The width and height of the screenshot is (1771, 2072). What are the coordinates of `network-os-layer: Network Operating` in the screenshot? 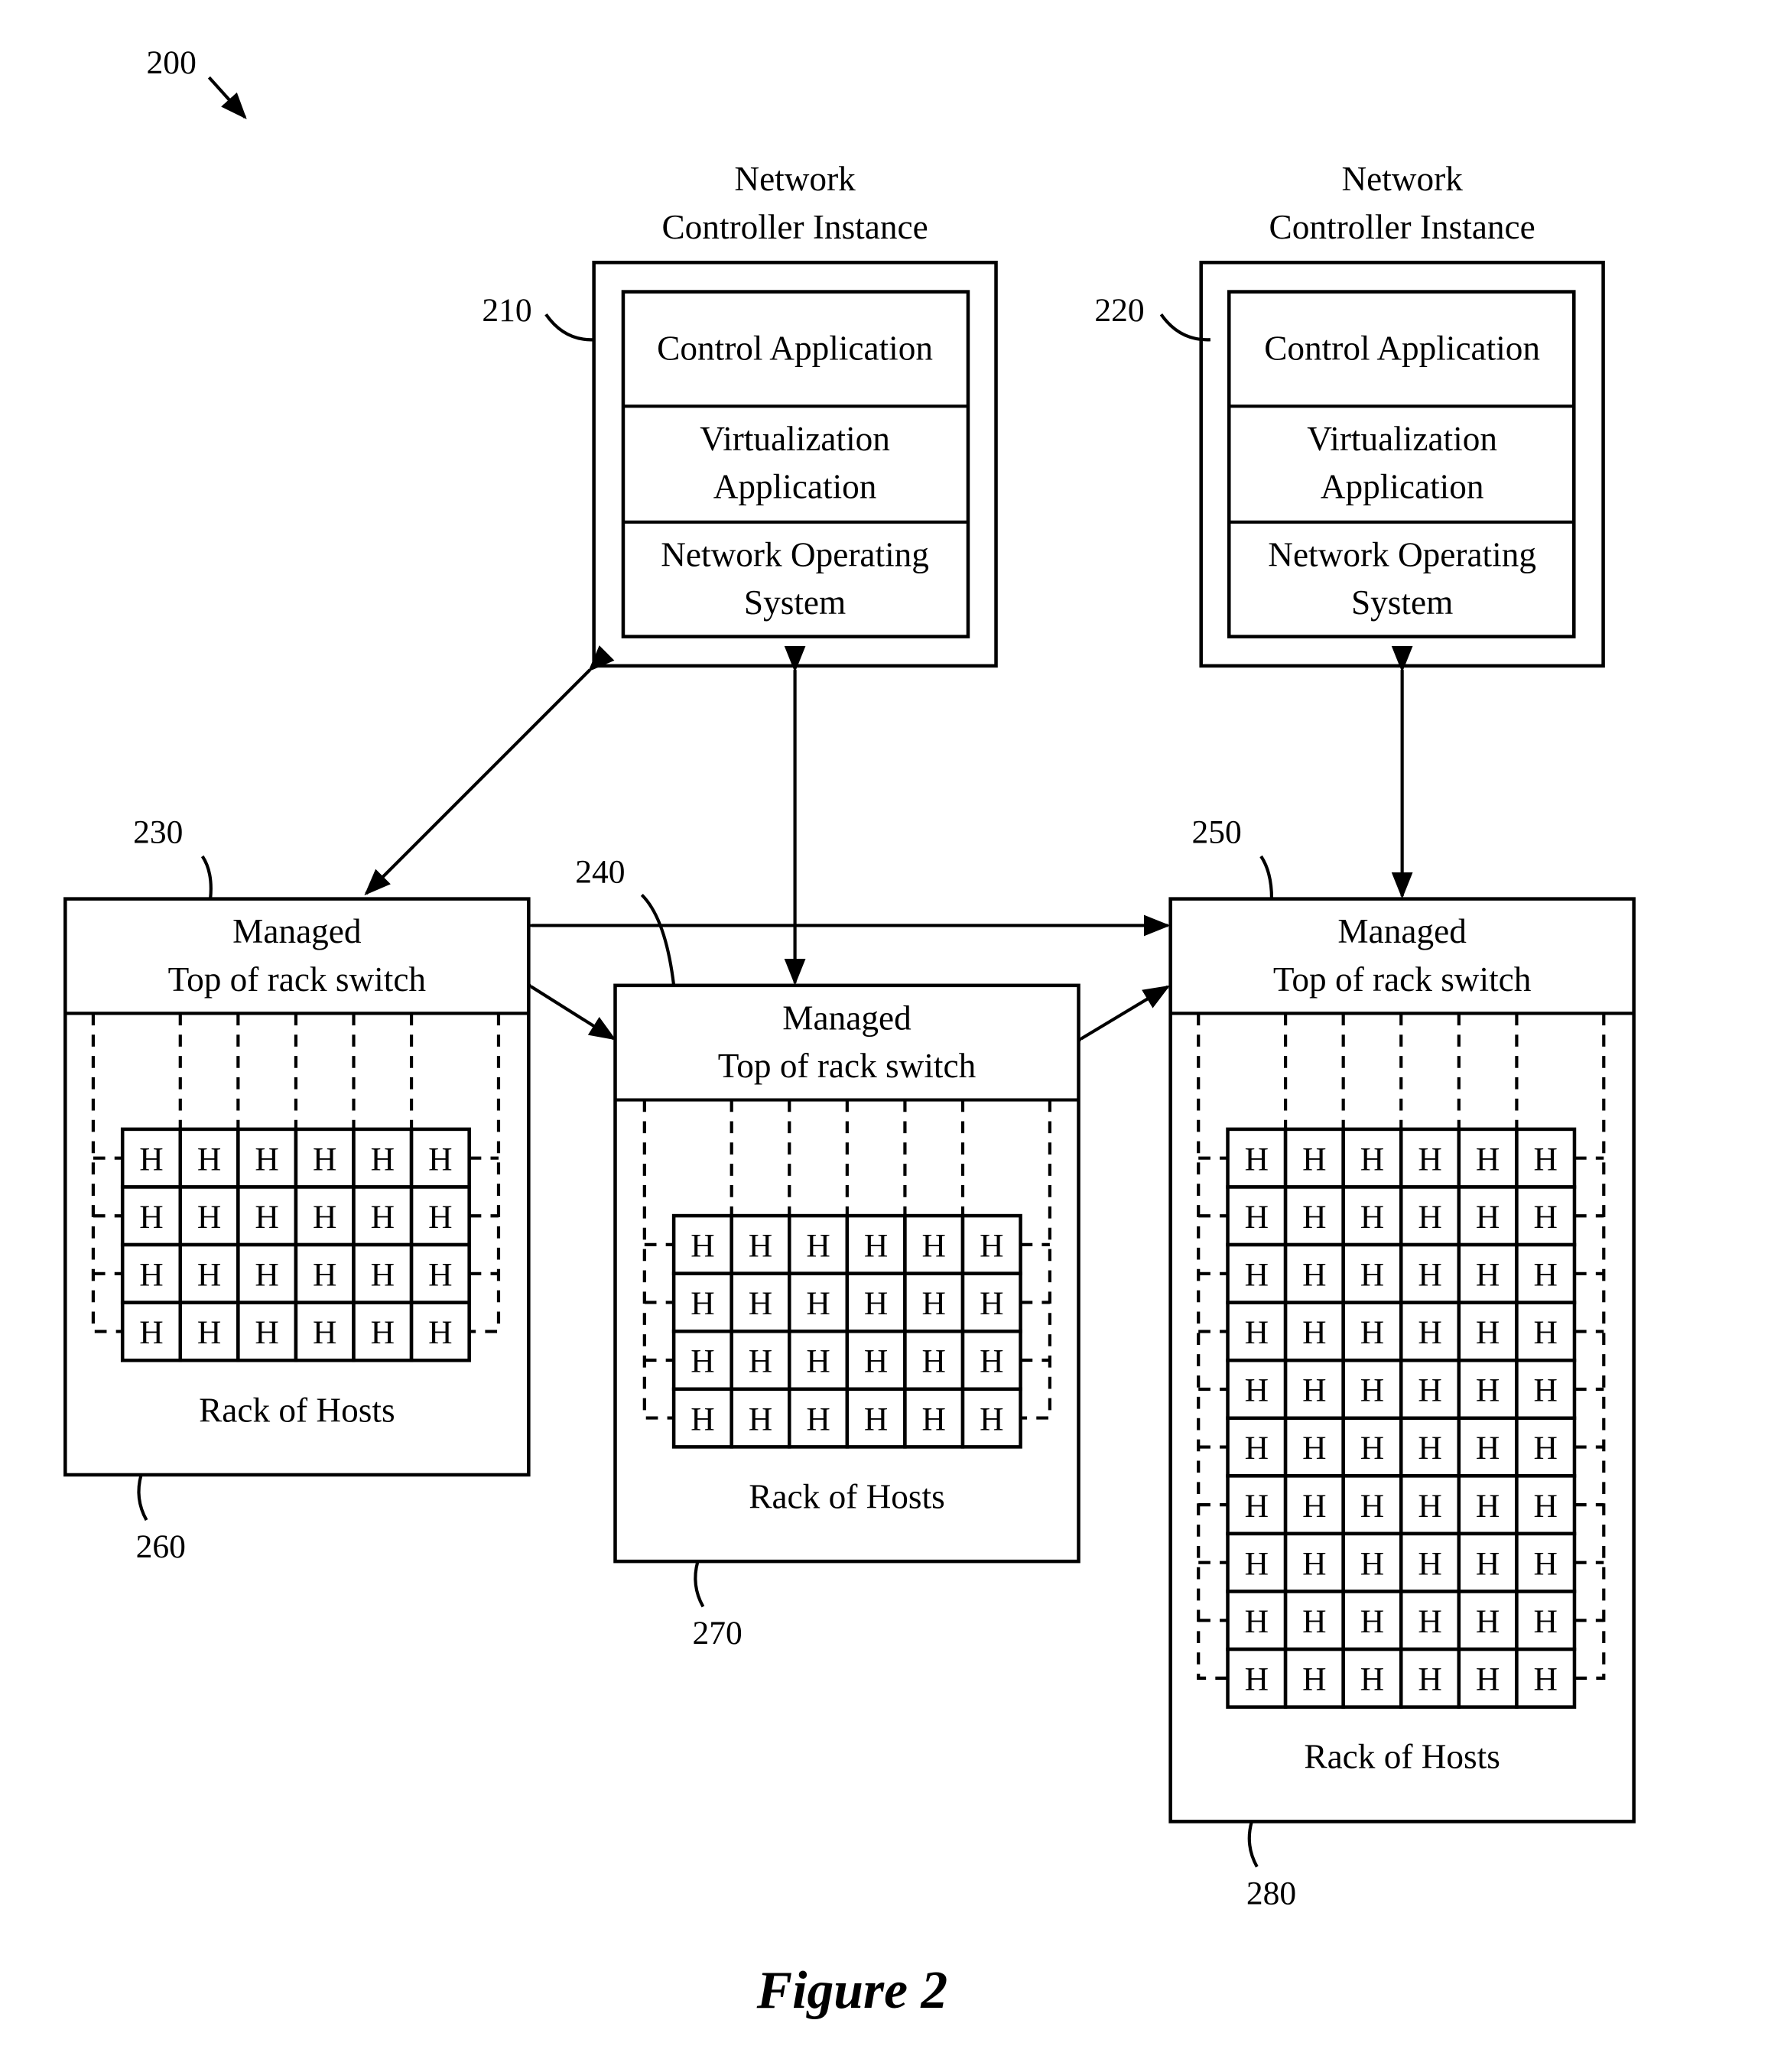 It's located at (1402, 554).